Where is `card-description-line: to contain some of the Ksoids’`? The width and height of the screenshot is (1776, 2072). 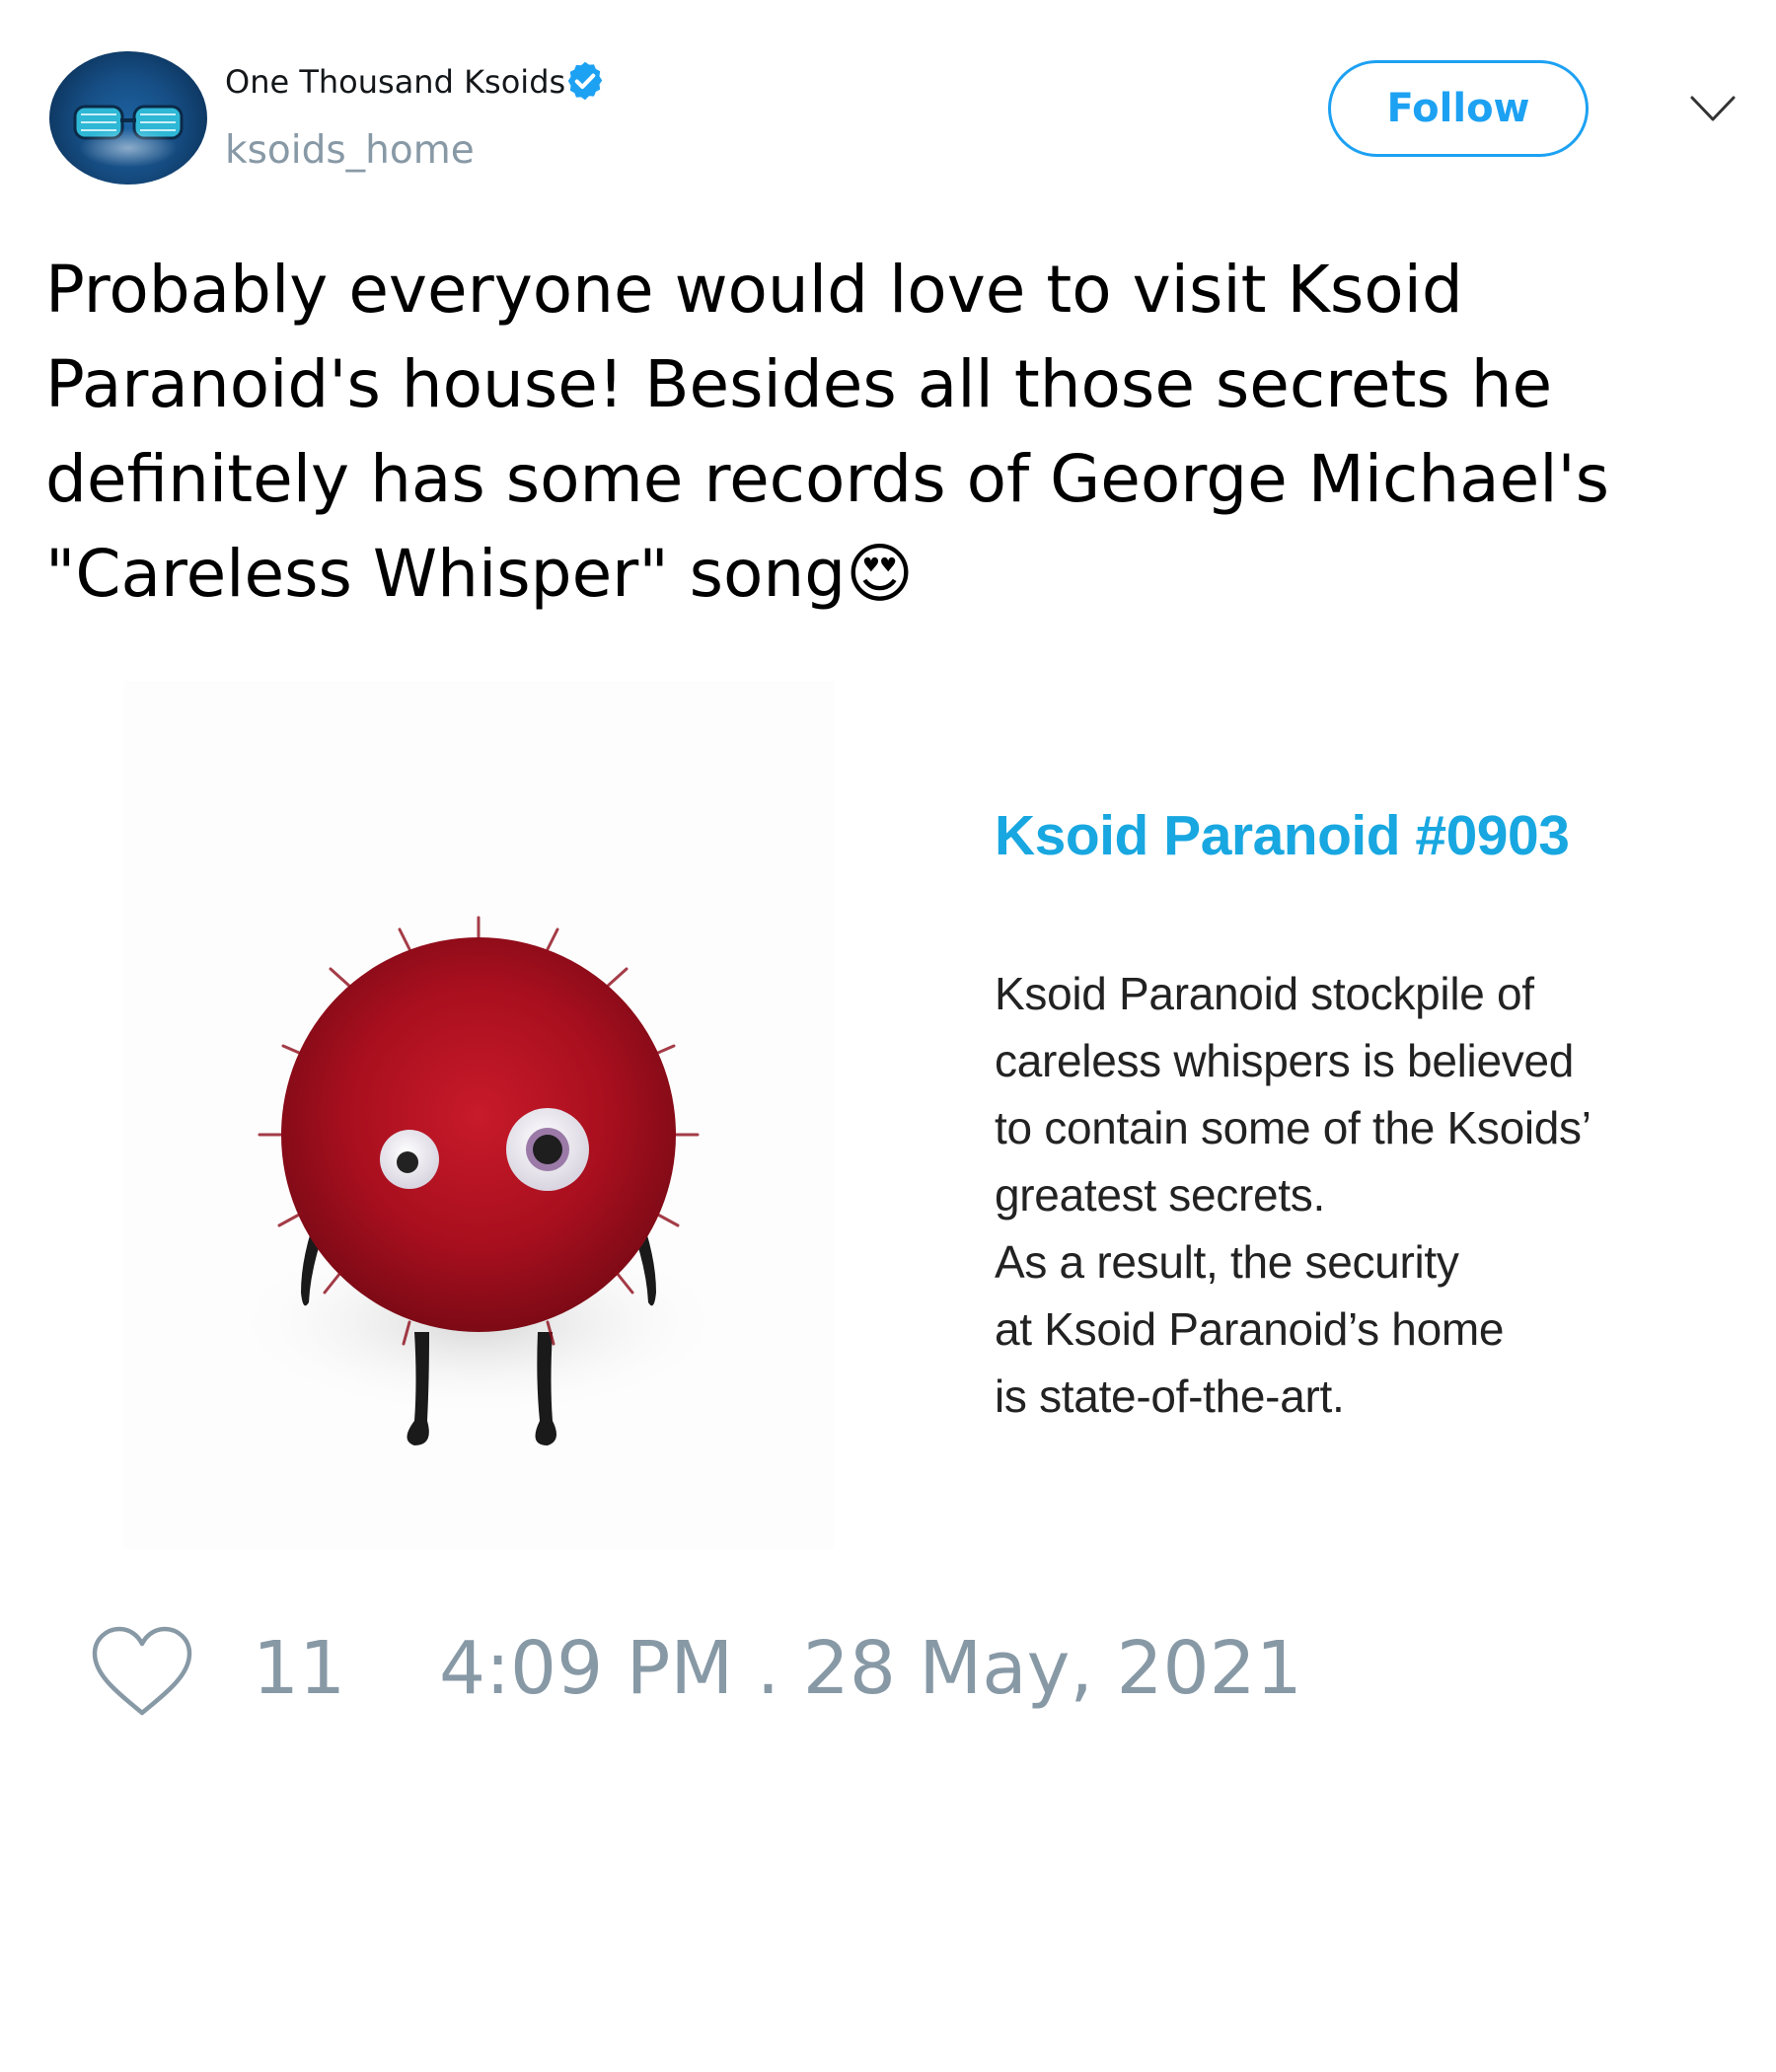 card-description-line: to contain some of the Ksoids’ is located at coordinates (1293, 1128).